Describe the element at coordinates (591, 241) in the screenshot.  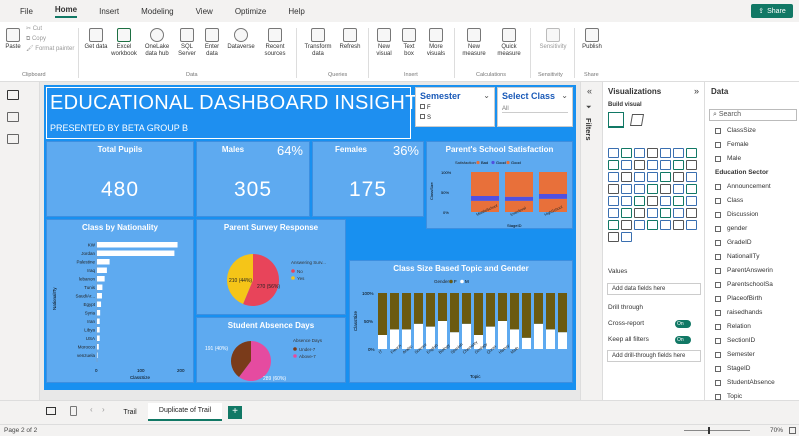
I see `filters-pane: « ⏷ Filters` at that location.